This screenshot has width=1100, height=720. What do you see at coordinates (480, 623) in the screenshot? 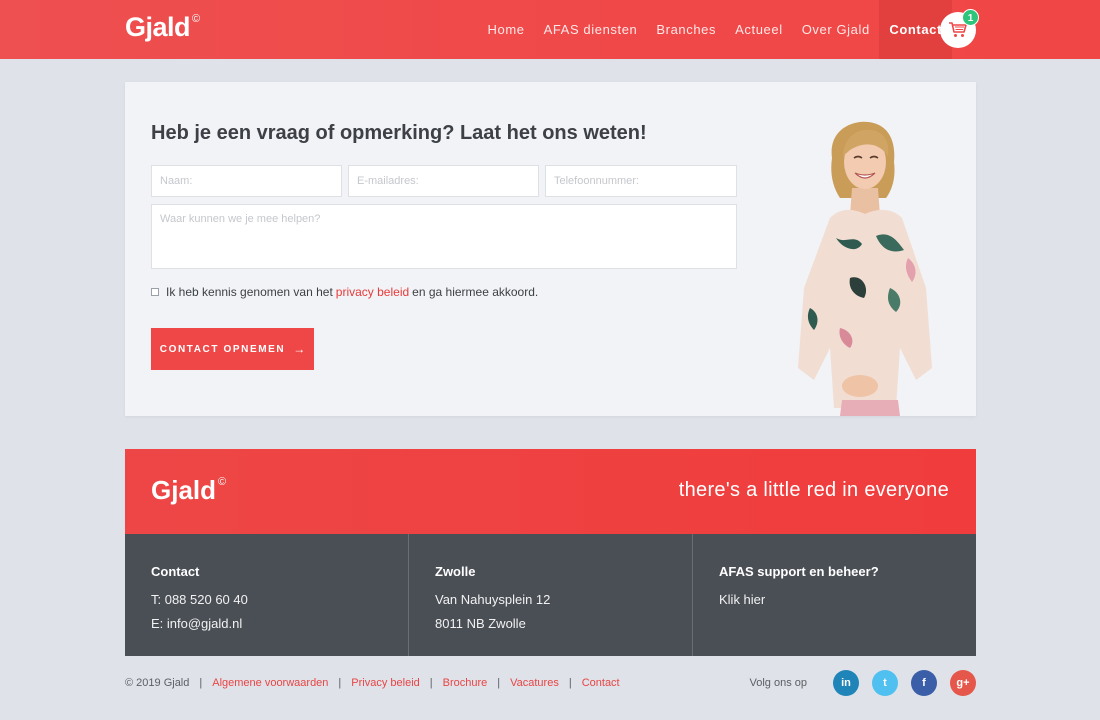
I see `footer-postcode: 8011 NB Zwolle` at bounding box center [480, 623].